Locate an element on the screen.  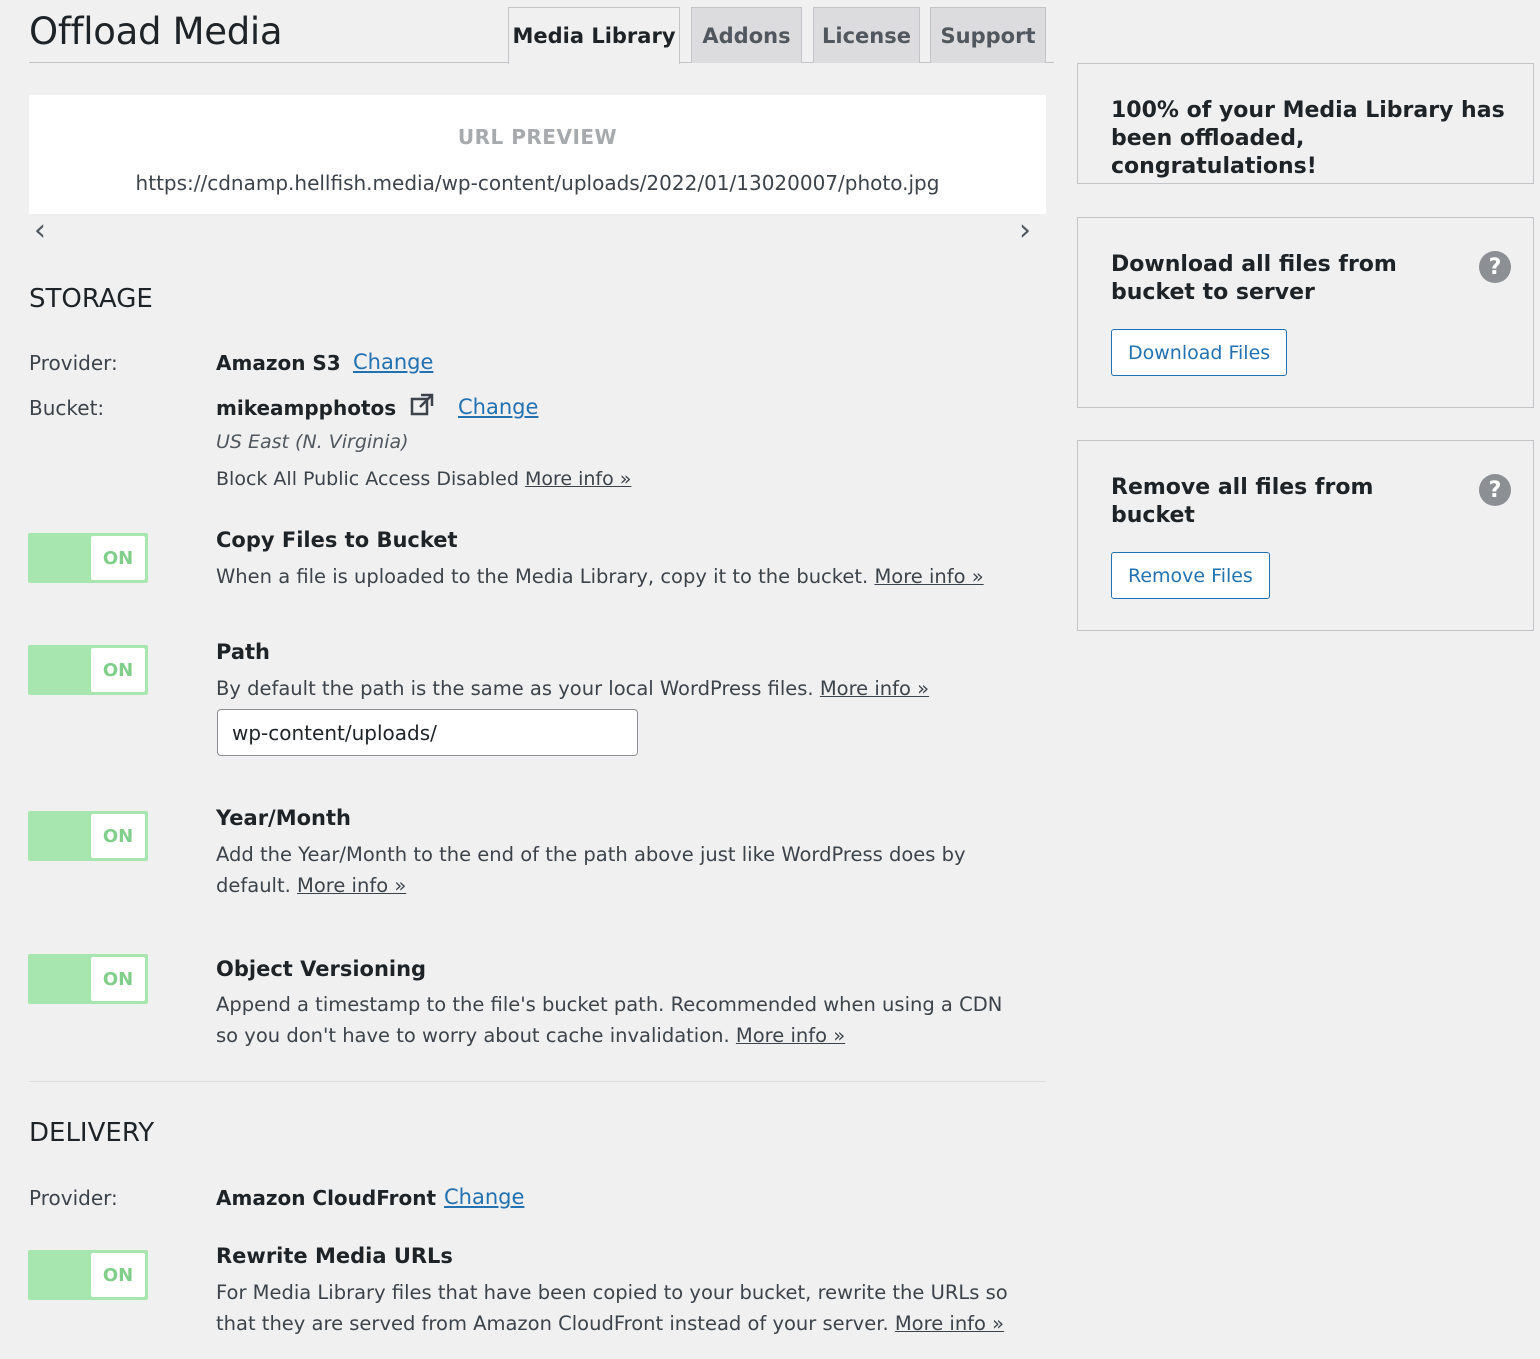
path-title: Path is located at coordinates (243, 652).